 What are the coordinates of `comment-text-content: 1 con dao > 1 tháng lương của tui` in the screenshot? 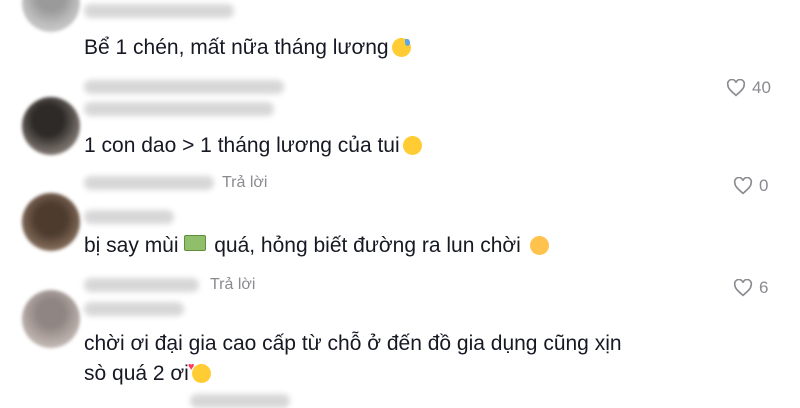 It's located at (242, 145).